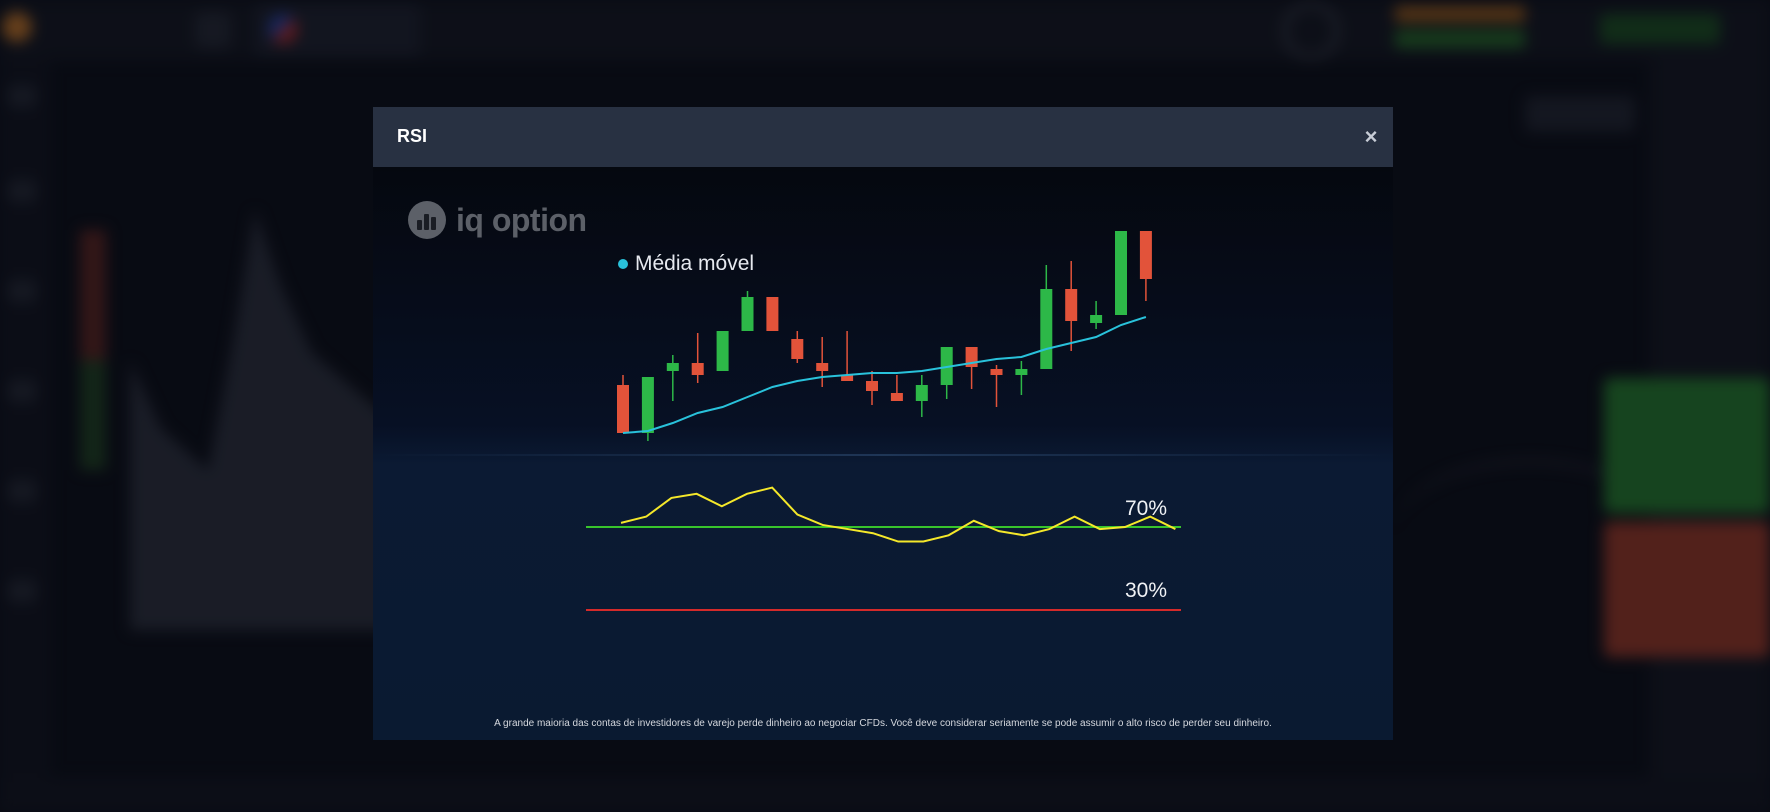 The width and height of the screenshot is (1770, 812). Describe the element at coordinates (1371, 137) in the screenshot. I see `close-icon: ×` at that location.